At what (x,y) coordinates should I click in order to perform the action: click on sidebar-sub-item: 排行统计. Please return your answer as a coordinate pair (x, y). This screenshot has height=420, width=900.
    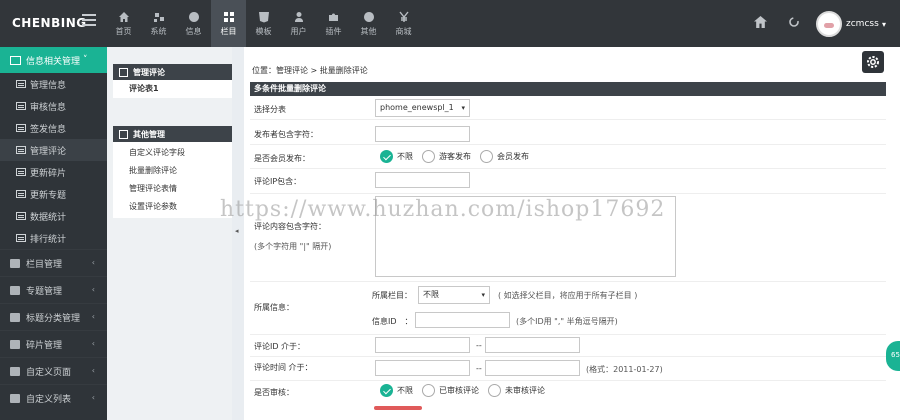
    Looking at the image, I should click on (53, 238).